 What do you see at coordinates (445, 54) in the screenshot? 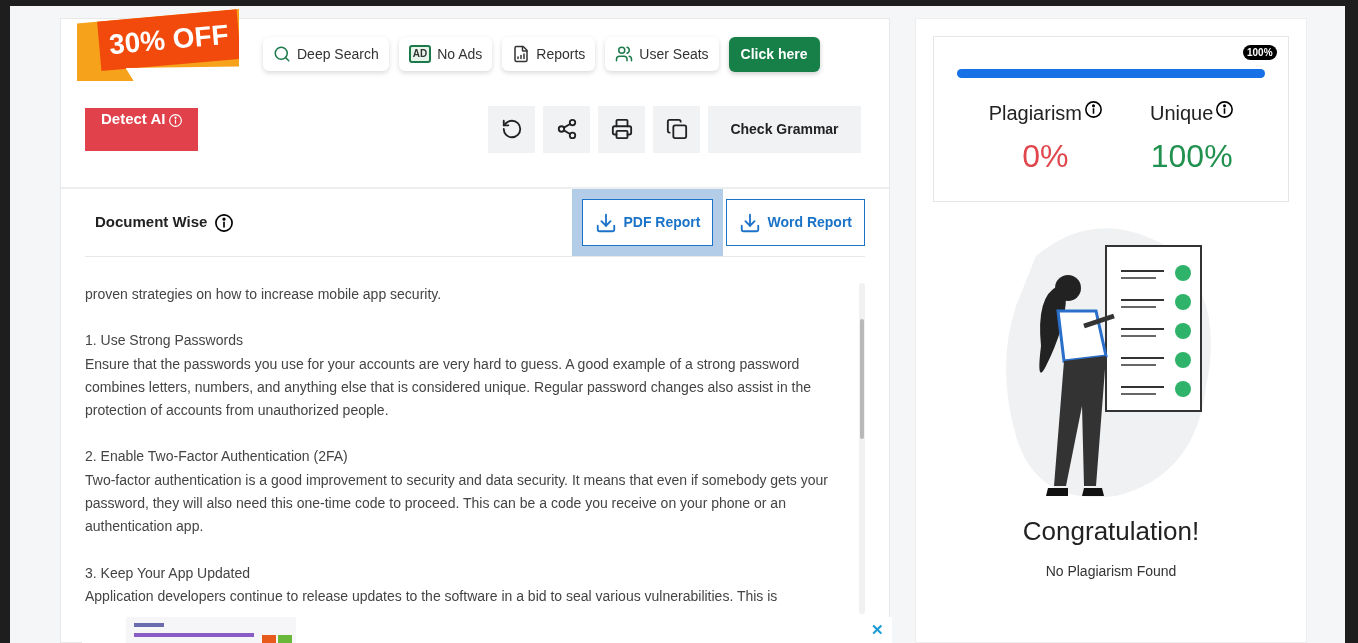
I see `feature-button: AD No Ads` at bounding box center [445, 54].